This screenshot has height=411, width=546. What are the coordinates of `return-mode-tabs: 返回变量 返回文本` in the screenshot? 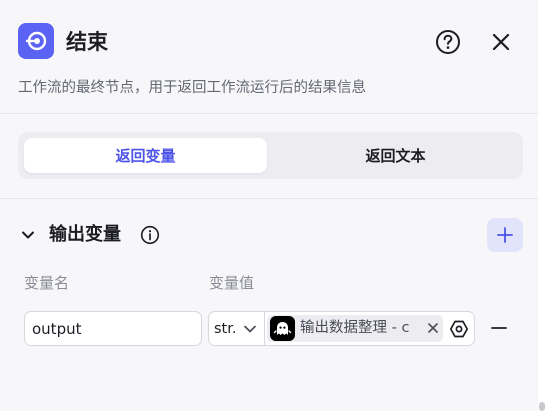 It's located at (270, 155).